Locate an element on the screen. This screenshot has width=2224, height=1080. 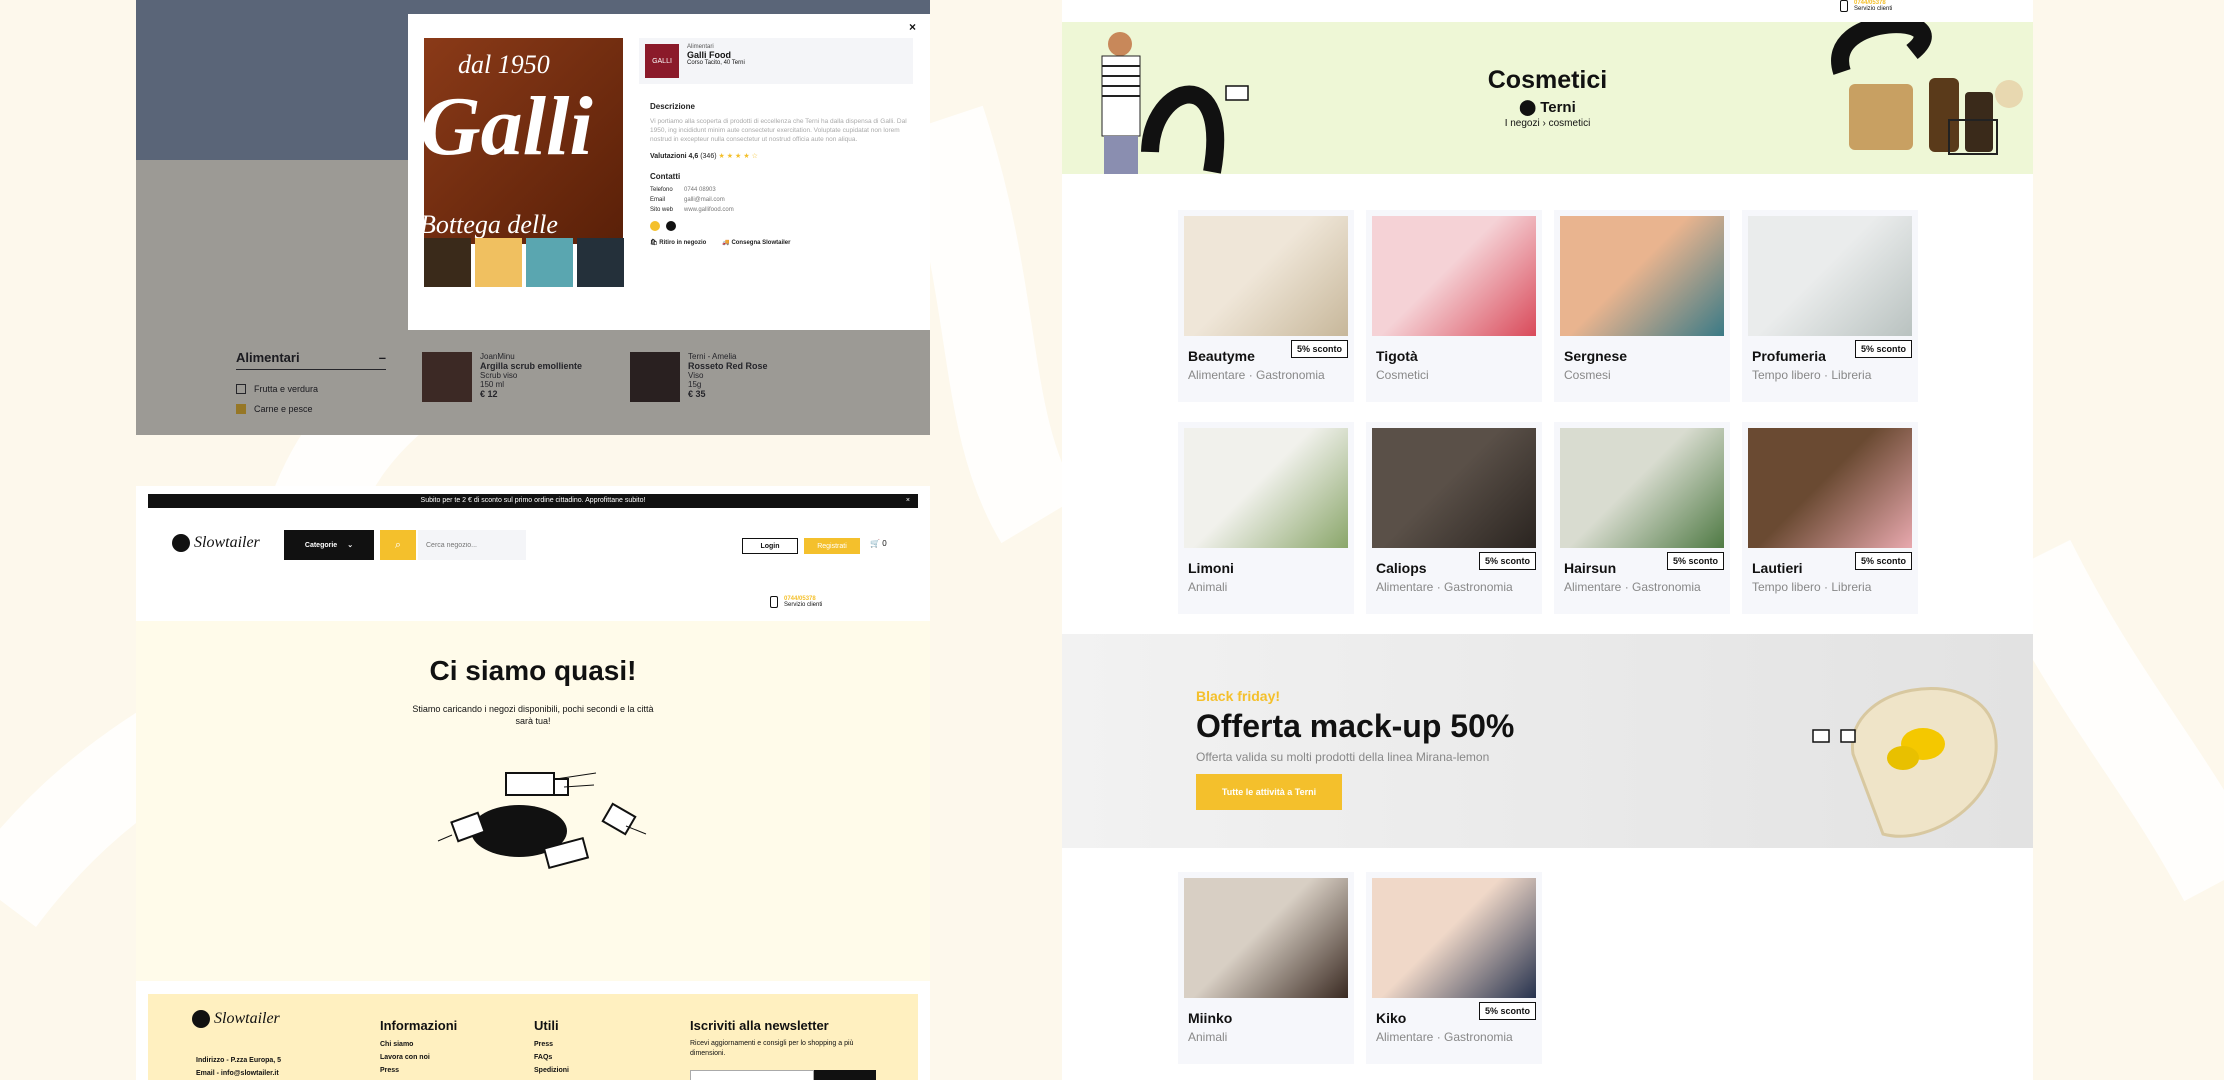
shop-card: Miinko Animali is located at coordinates (1266, 968).